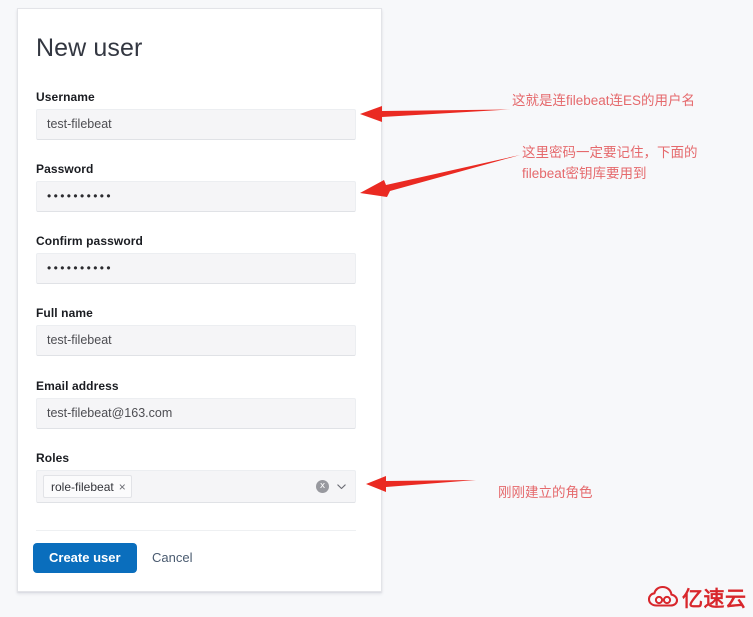  What do you see at coordinates (196, 268) in the screenshot?
I see `confirm-password-input: ••••••••••` at bounding box center [196, 268].